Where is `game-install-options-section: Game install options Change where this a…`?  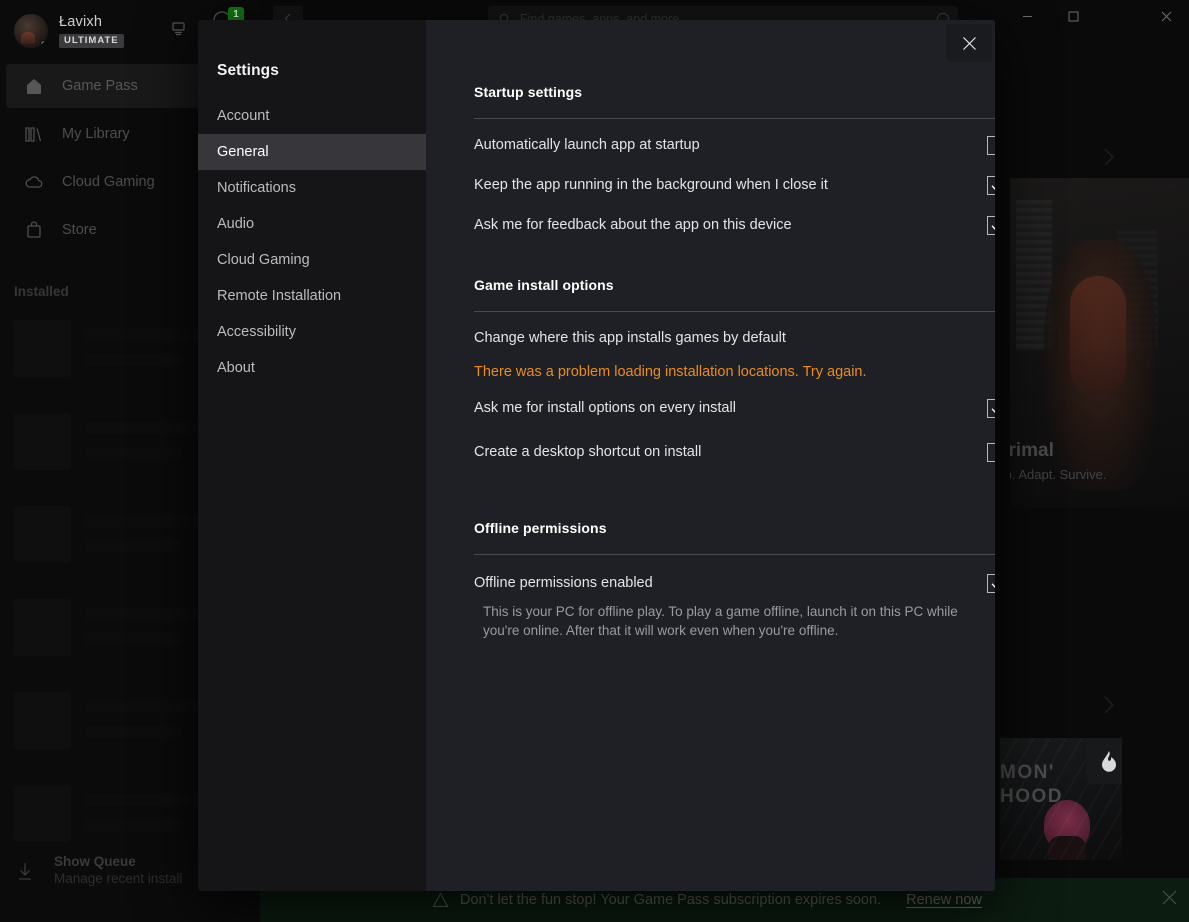
game-install-options-section: Game install options Change where this a… is located at coordinates (734, 371).